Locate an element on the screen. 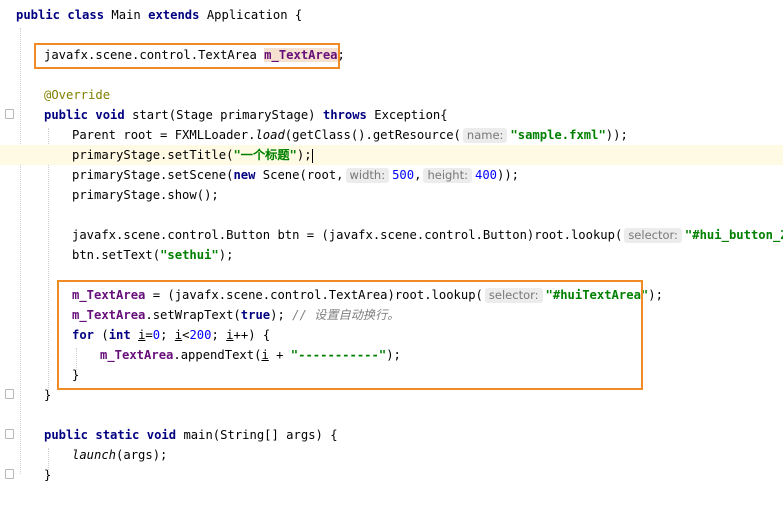 Image resolution: width=783 pixels, height=525 pixels. keyword: extends is located at coordinates (174, 15).